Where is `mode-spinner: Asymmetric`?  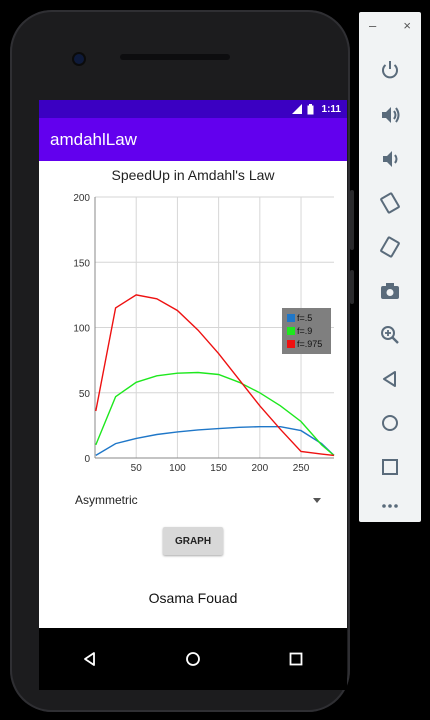
mode-spinner: Asymmetric is located at coordinates (198, 500).